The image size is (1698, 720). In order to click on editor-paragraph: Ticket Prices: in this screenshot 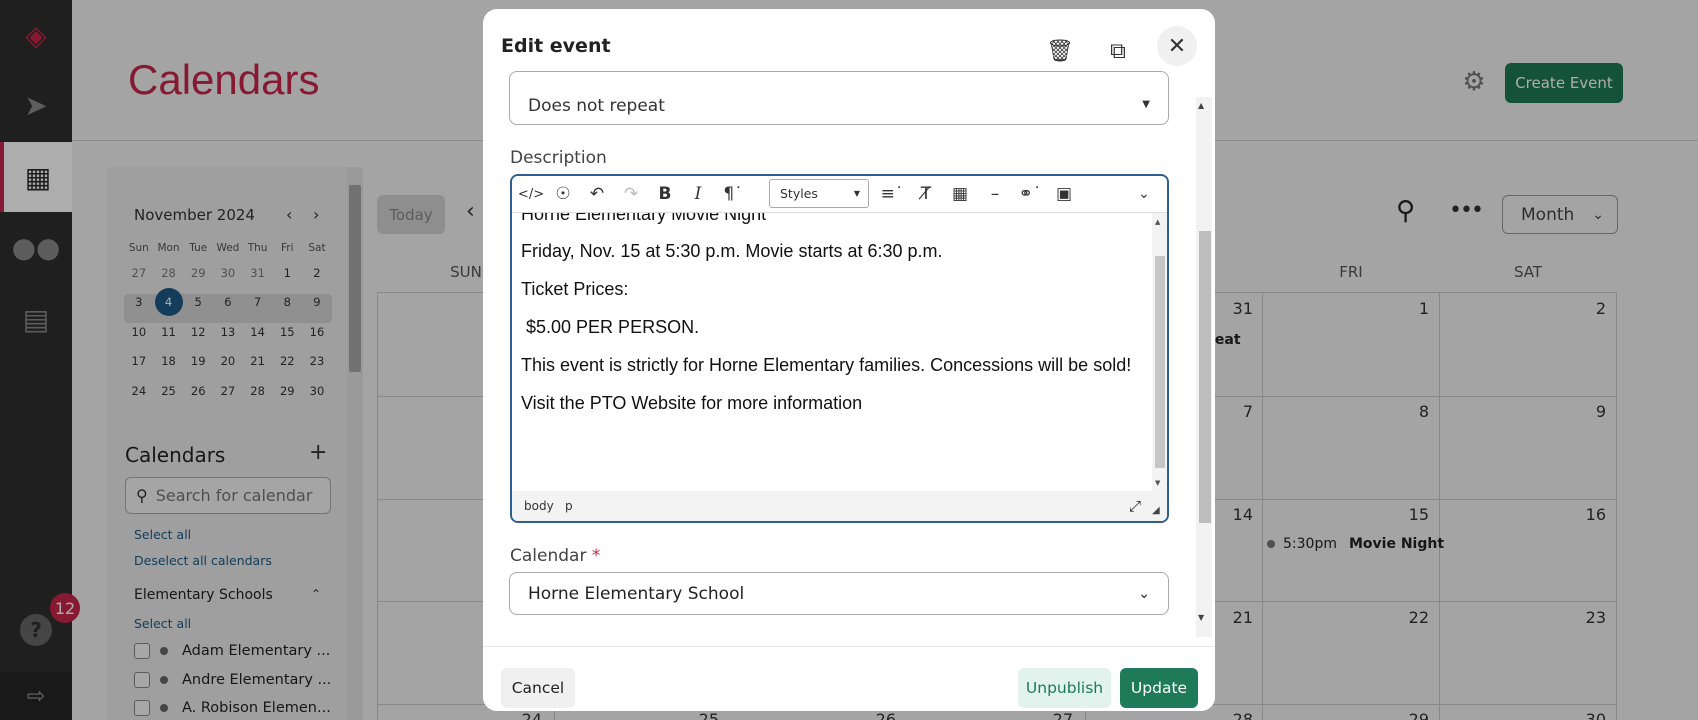, I will do `click(574, 289)`.